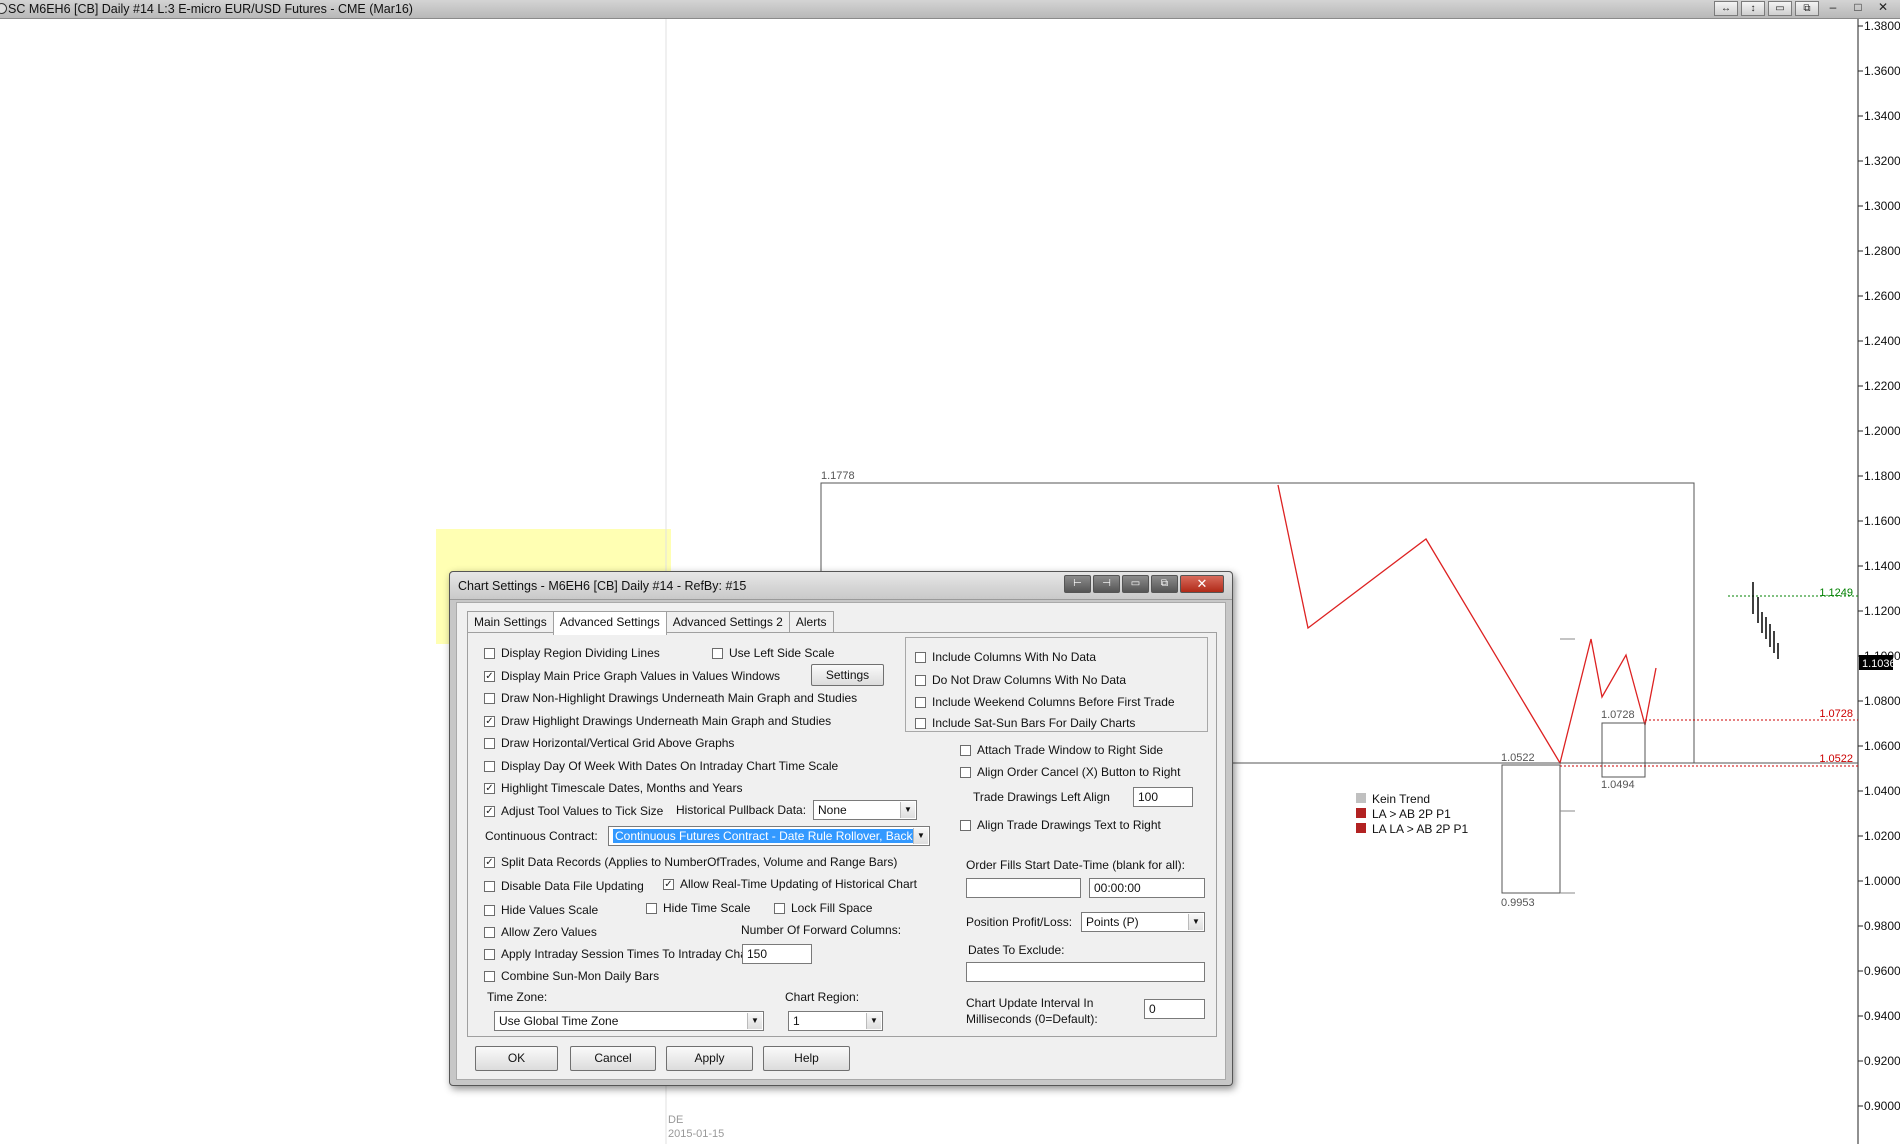 The width and height of the screenshot is (1900, 1144). I want to click on do-not-draw-columns-checkbox: Do Not Draw Columns With No Data, so click(1020, 680).